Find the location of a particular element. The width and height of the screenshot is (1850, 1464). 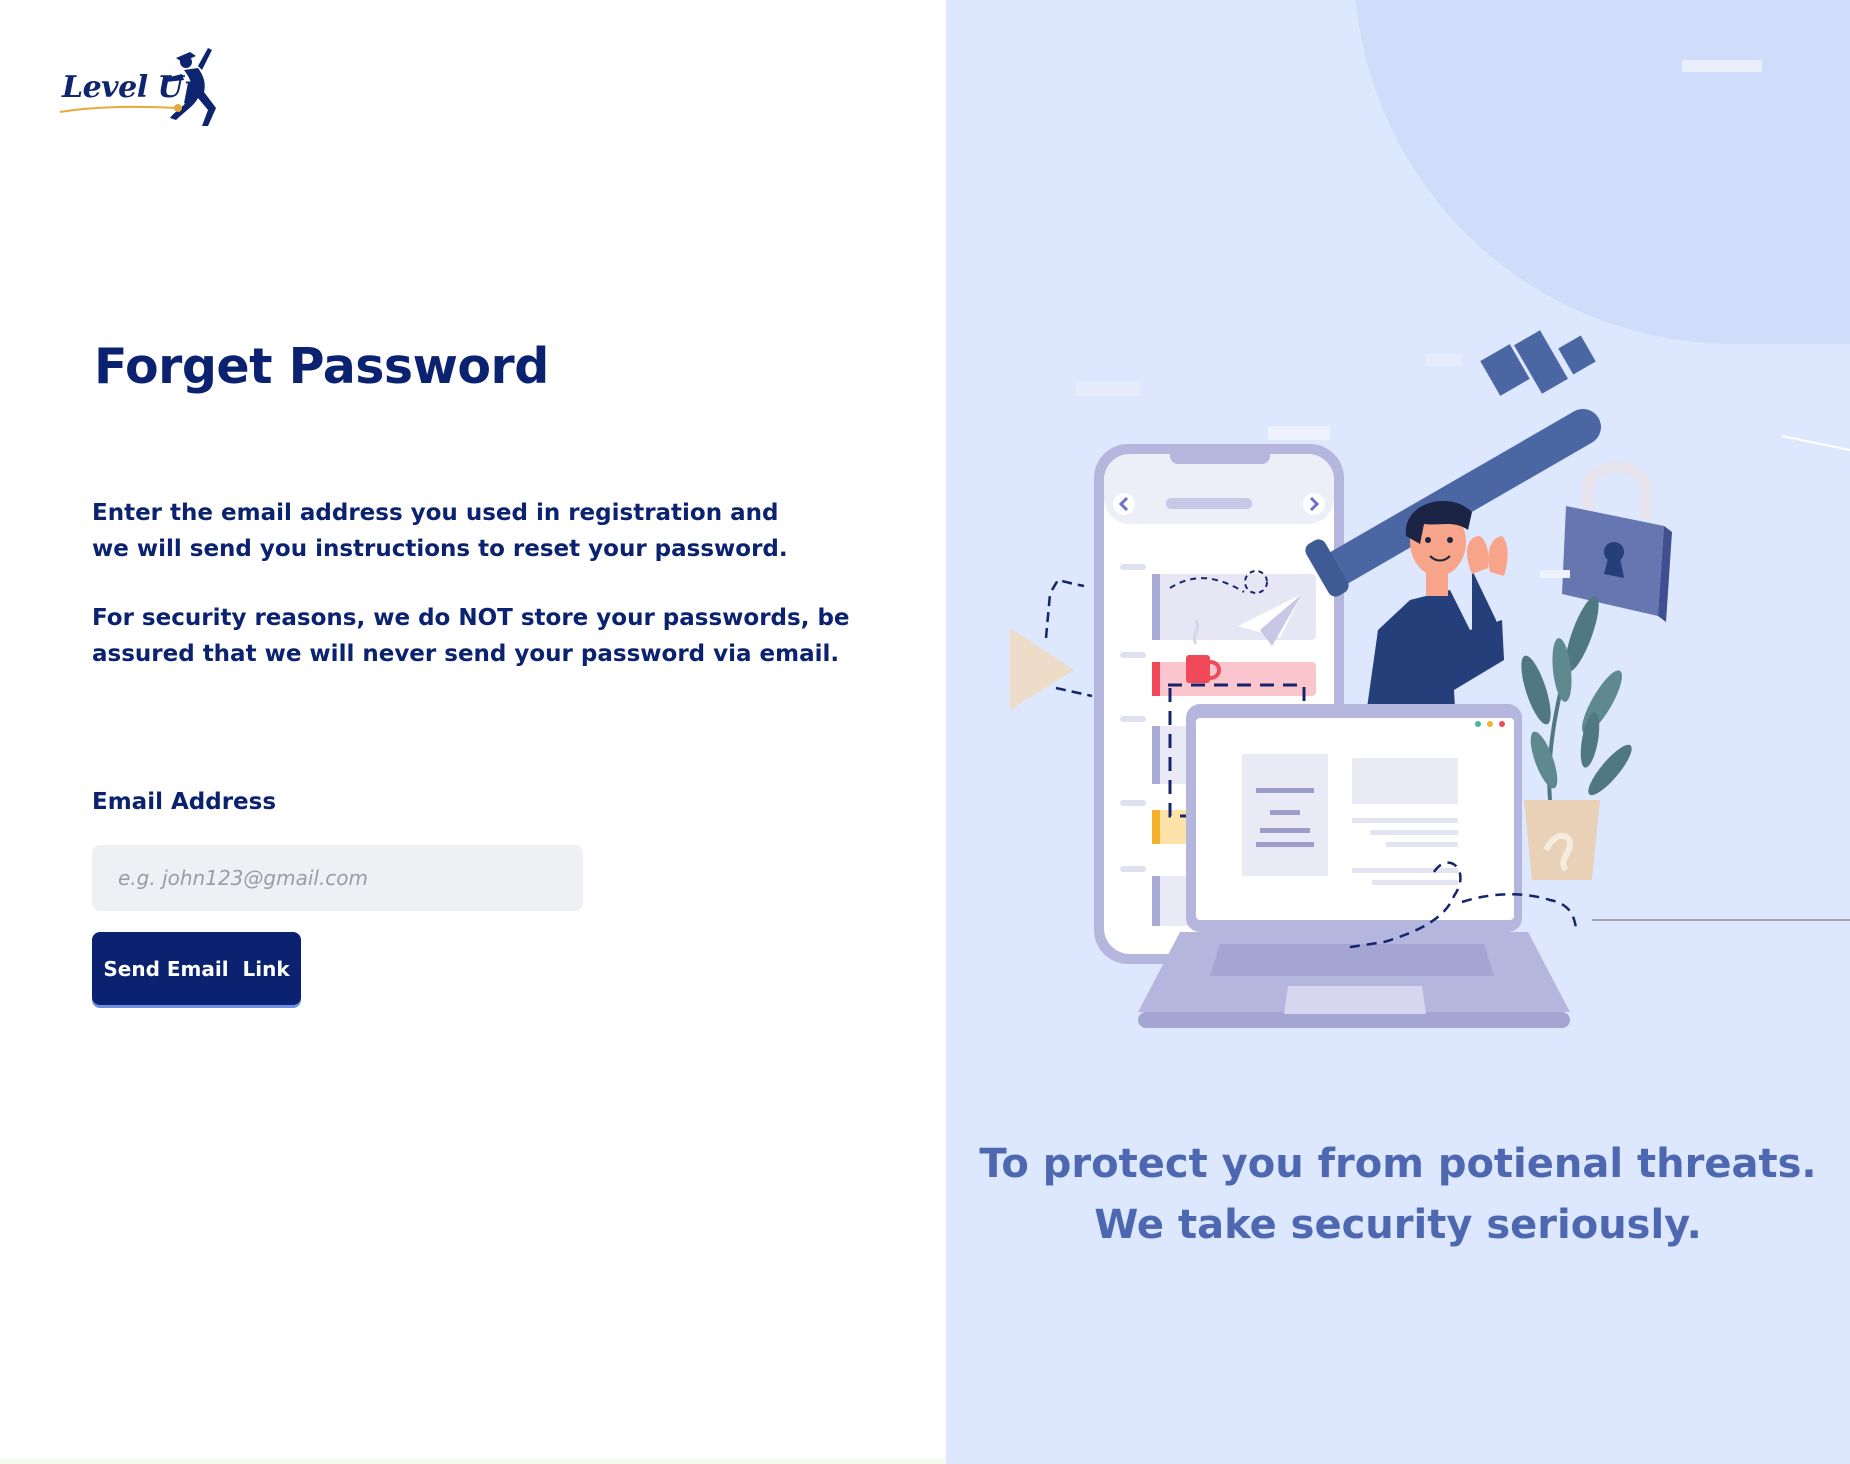

email-input is located at coordinates (337, 878).